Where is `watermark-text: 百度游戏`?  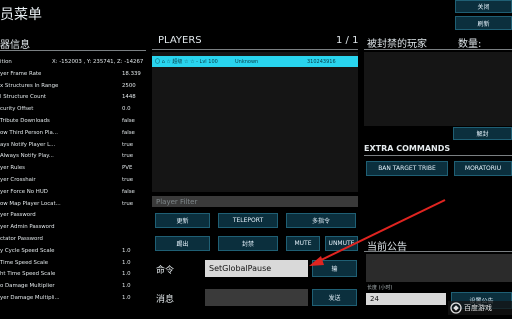 watermark-text: 百度游戏 is located at coordinates (478, 308).